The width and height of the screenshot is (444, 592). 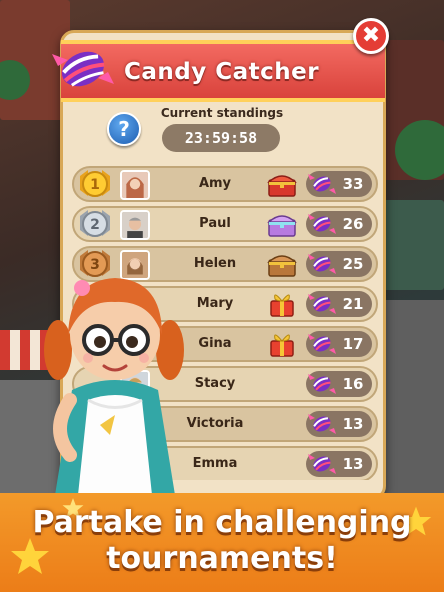 What do you see at coordinates (222, 72) in the screenshot?
I see `panel-title: Candy Catcher` at bounding box center [222, 72].